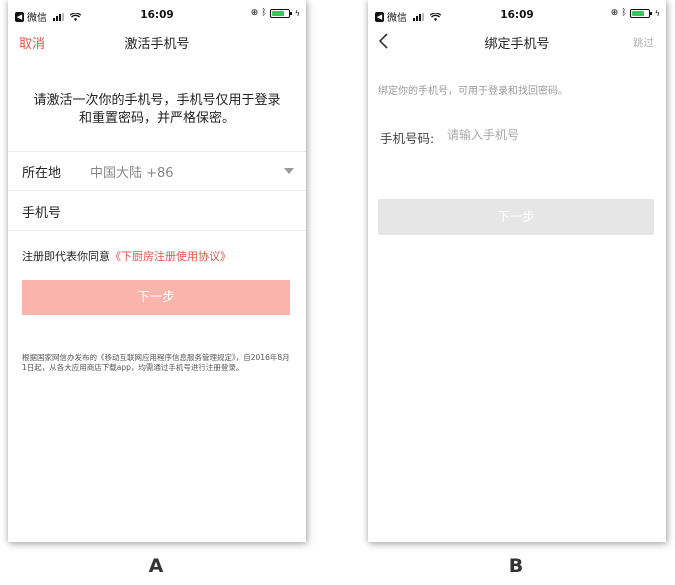  I want to click on region-value: 中国大陆 +86, so click(132, 171).